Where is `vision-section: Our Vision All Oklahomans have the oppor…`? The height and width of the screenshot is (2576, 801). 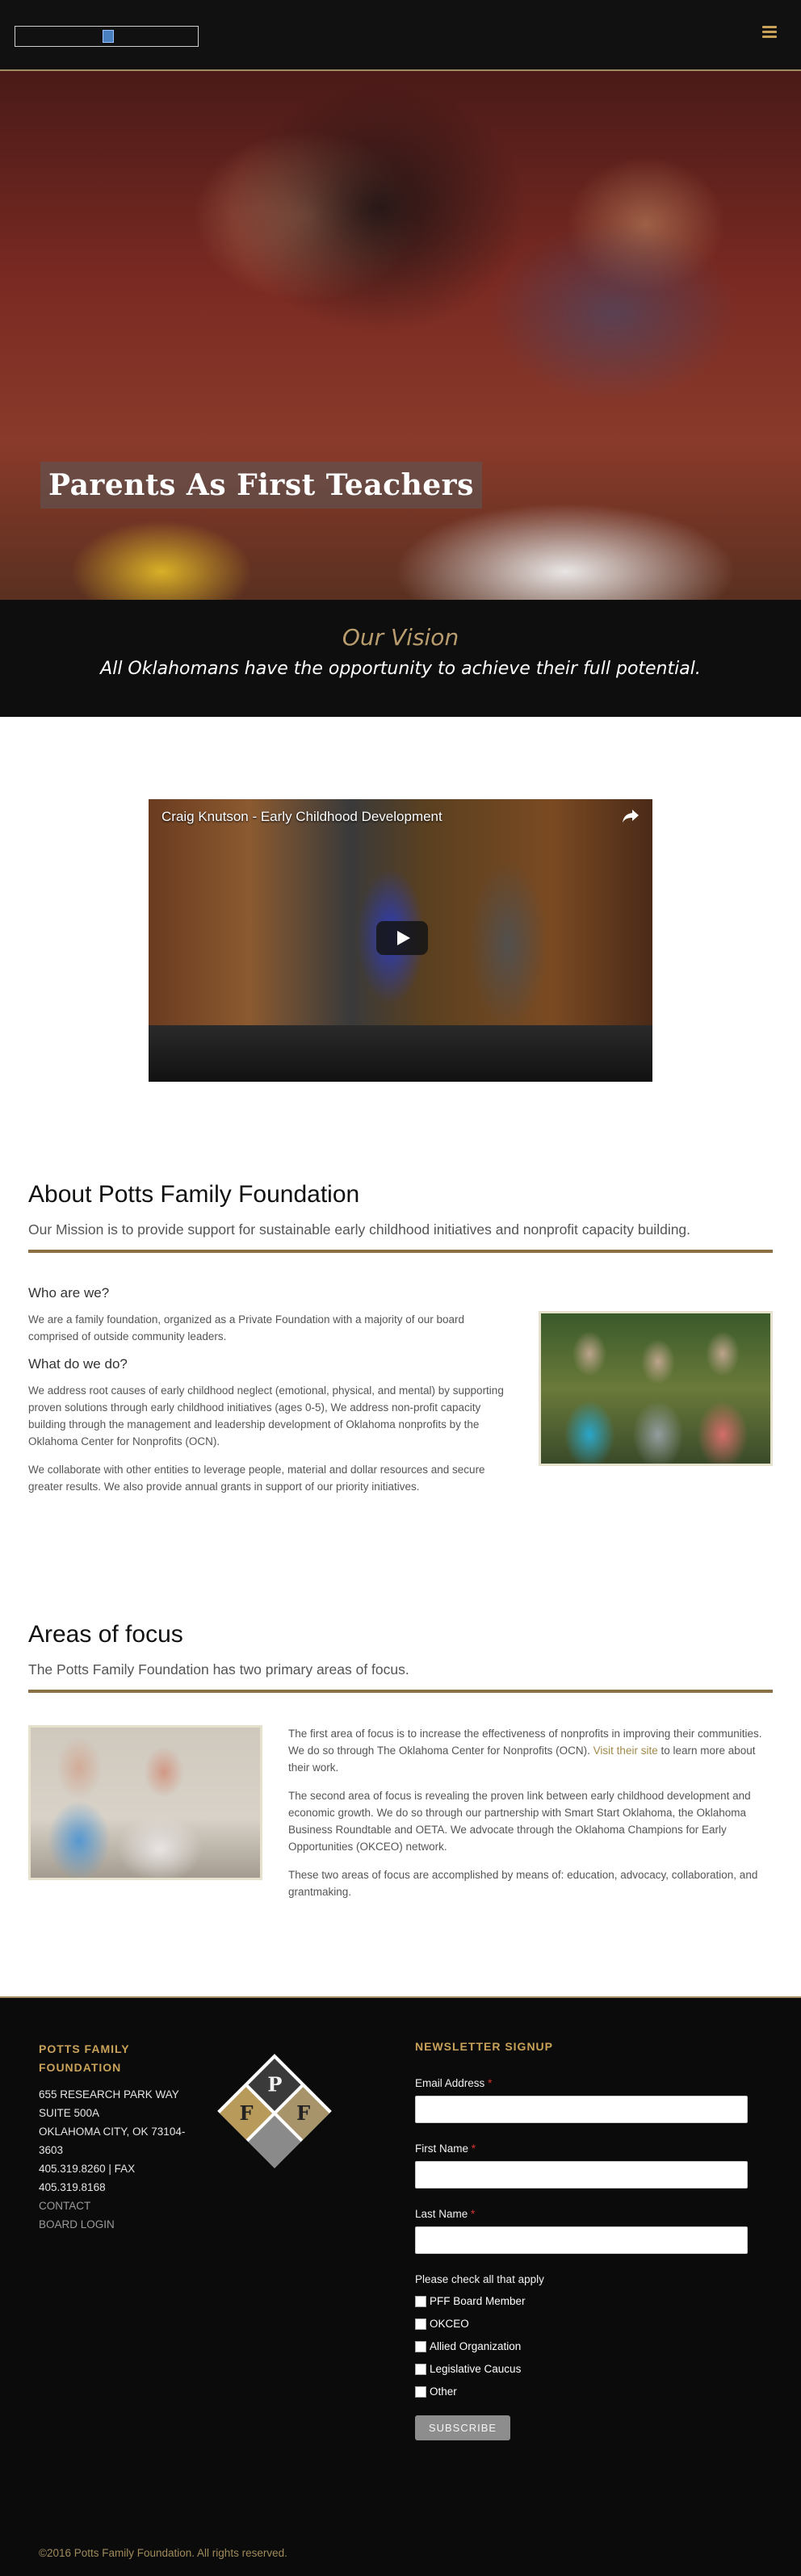 vision-section: Our Vision All Oklahomans have the oppor… is located at coordinates (400, 658).